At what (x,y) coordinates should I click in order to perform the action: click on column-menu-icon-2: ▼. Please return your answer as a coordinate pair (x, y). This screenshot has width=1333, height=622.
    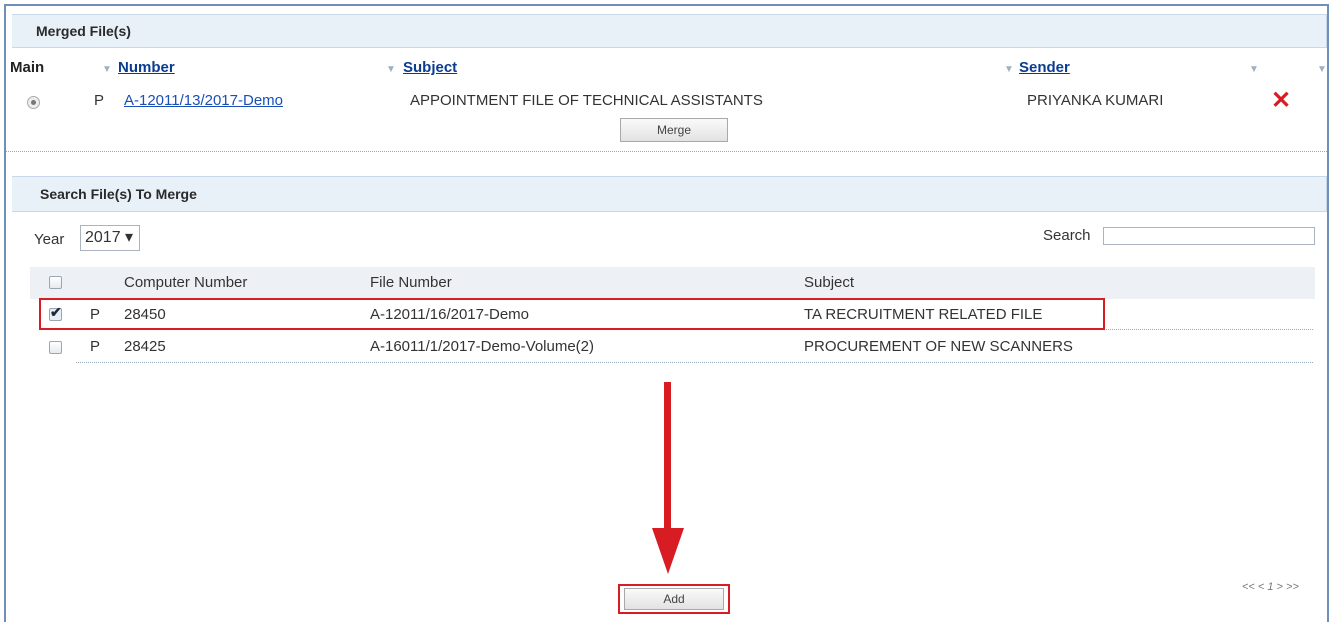
    Looking at the image, I should click on (1322, 69).